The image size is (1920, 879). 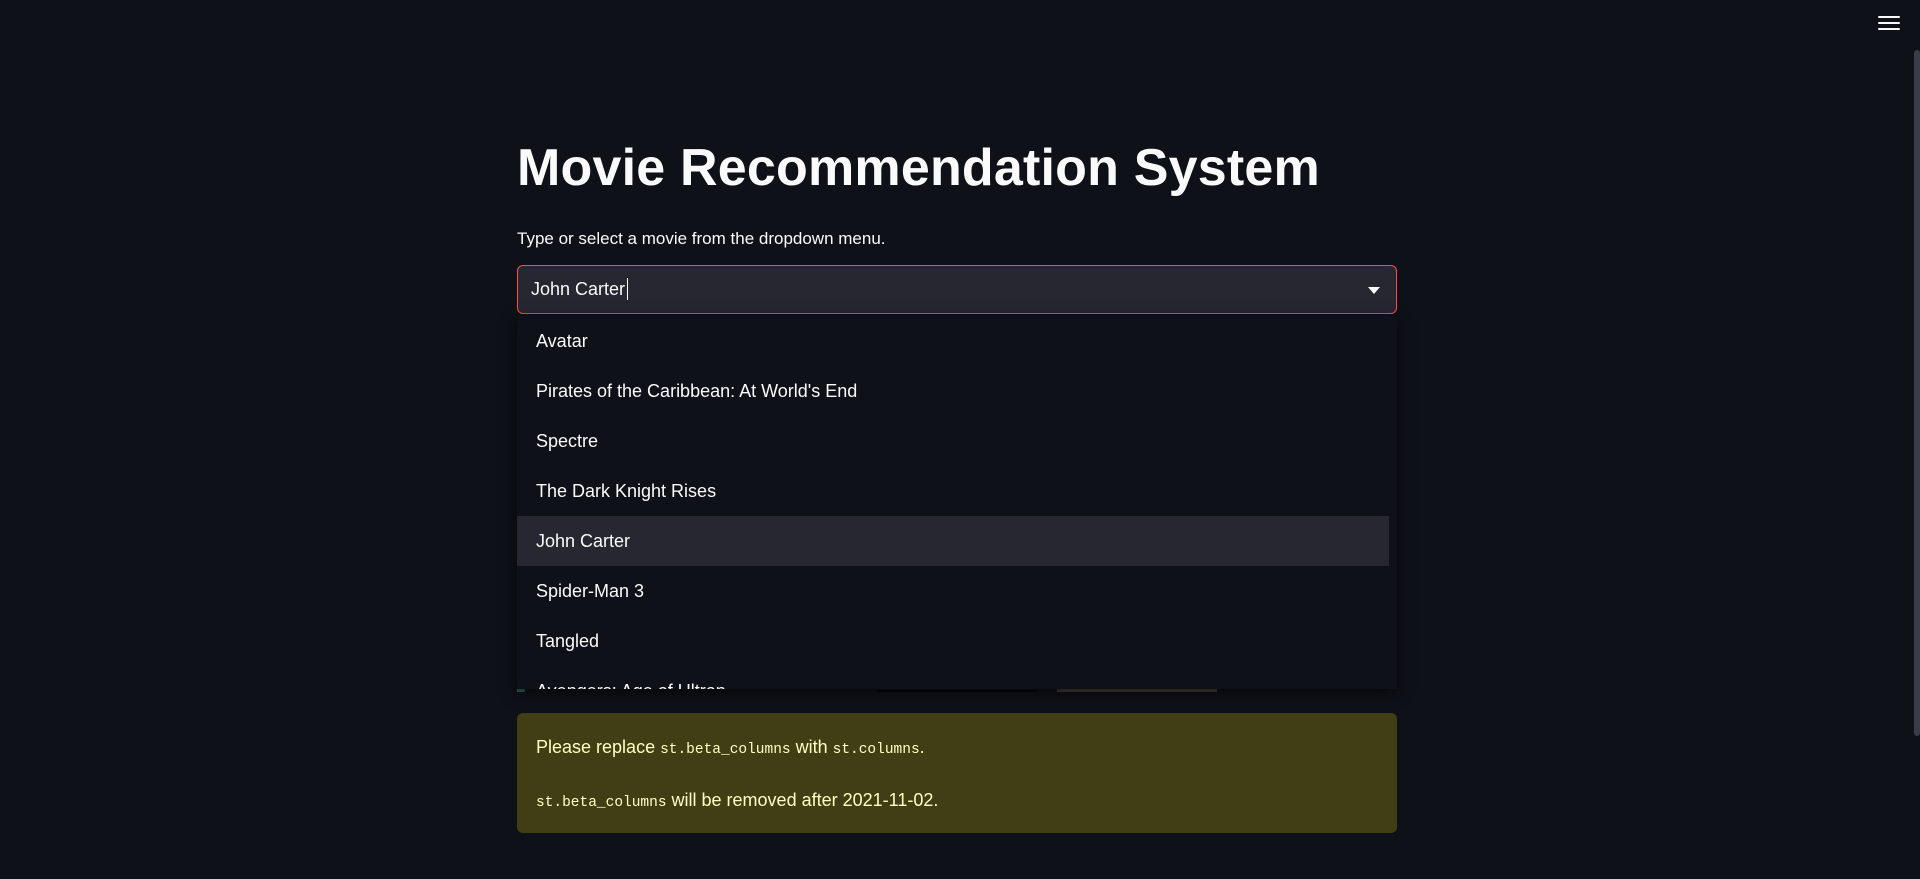 I want to click on movie-select: John Carter, so click(x=957, y=289).